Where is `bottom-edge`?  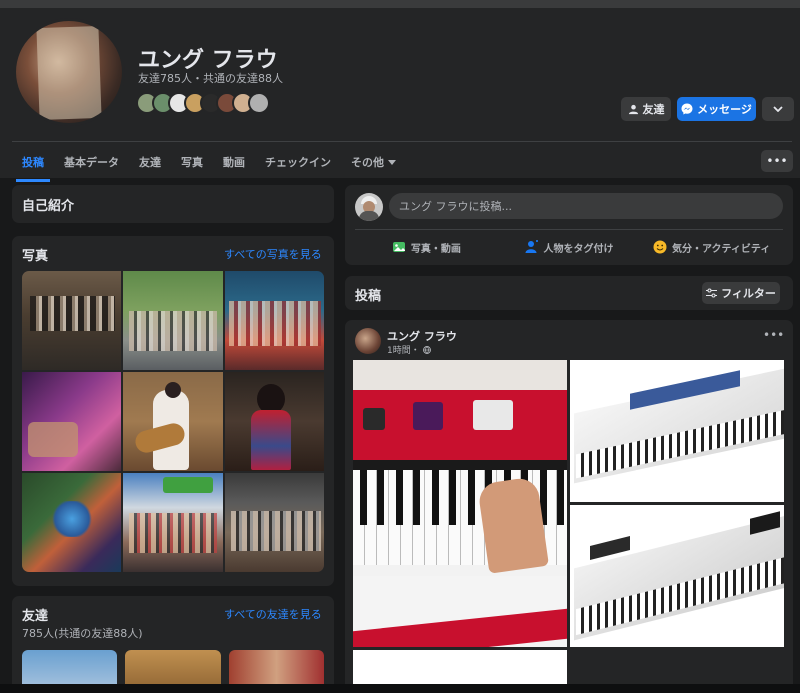 bottom-edge is located at coordinates (400, 688).